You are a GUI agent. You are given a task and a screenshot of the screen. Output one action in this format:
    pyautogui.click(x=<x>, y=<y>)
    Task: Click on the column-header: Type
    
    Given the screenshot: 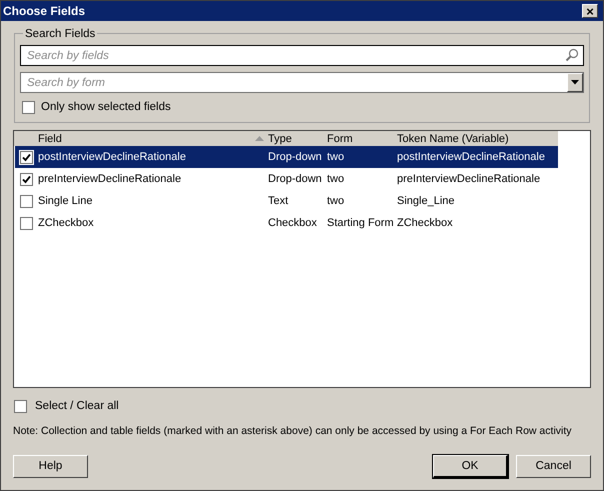 What is the action you would take?
    pyautogui.click(x=280, y=138)
    